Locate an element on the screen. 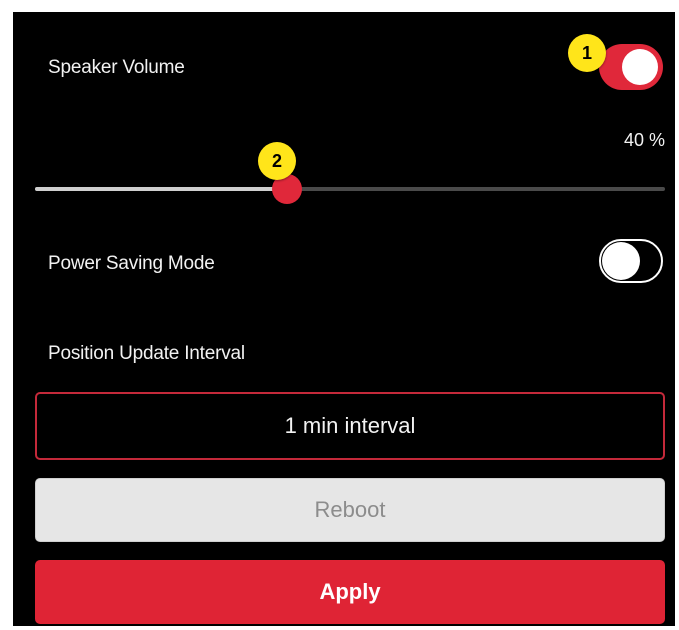  speaker-volume-toggle is located at coordinates (631, 67).